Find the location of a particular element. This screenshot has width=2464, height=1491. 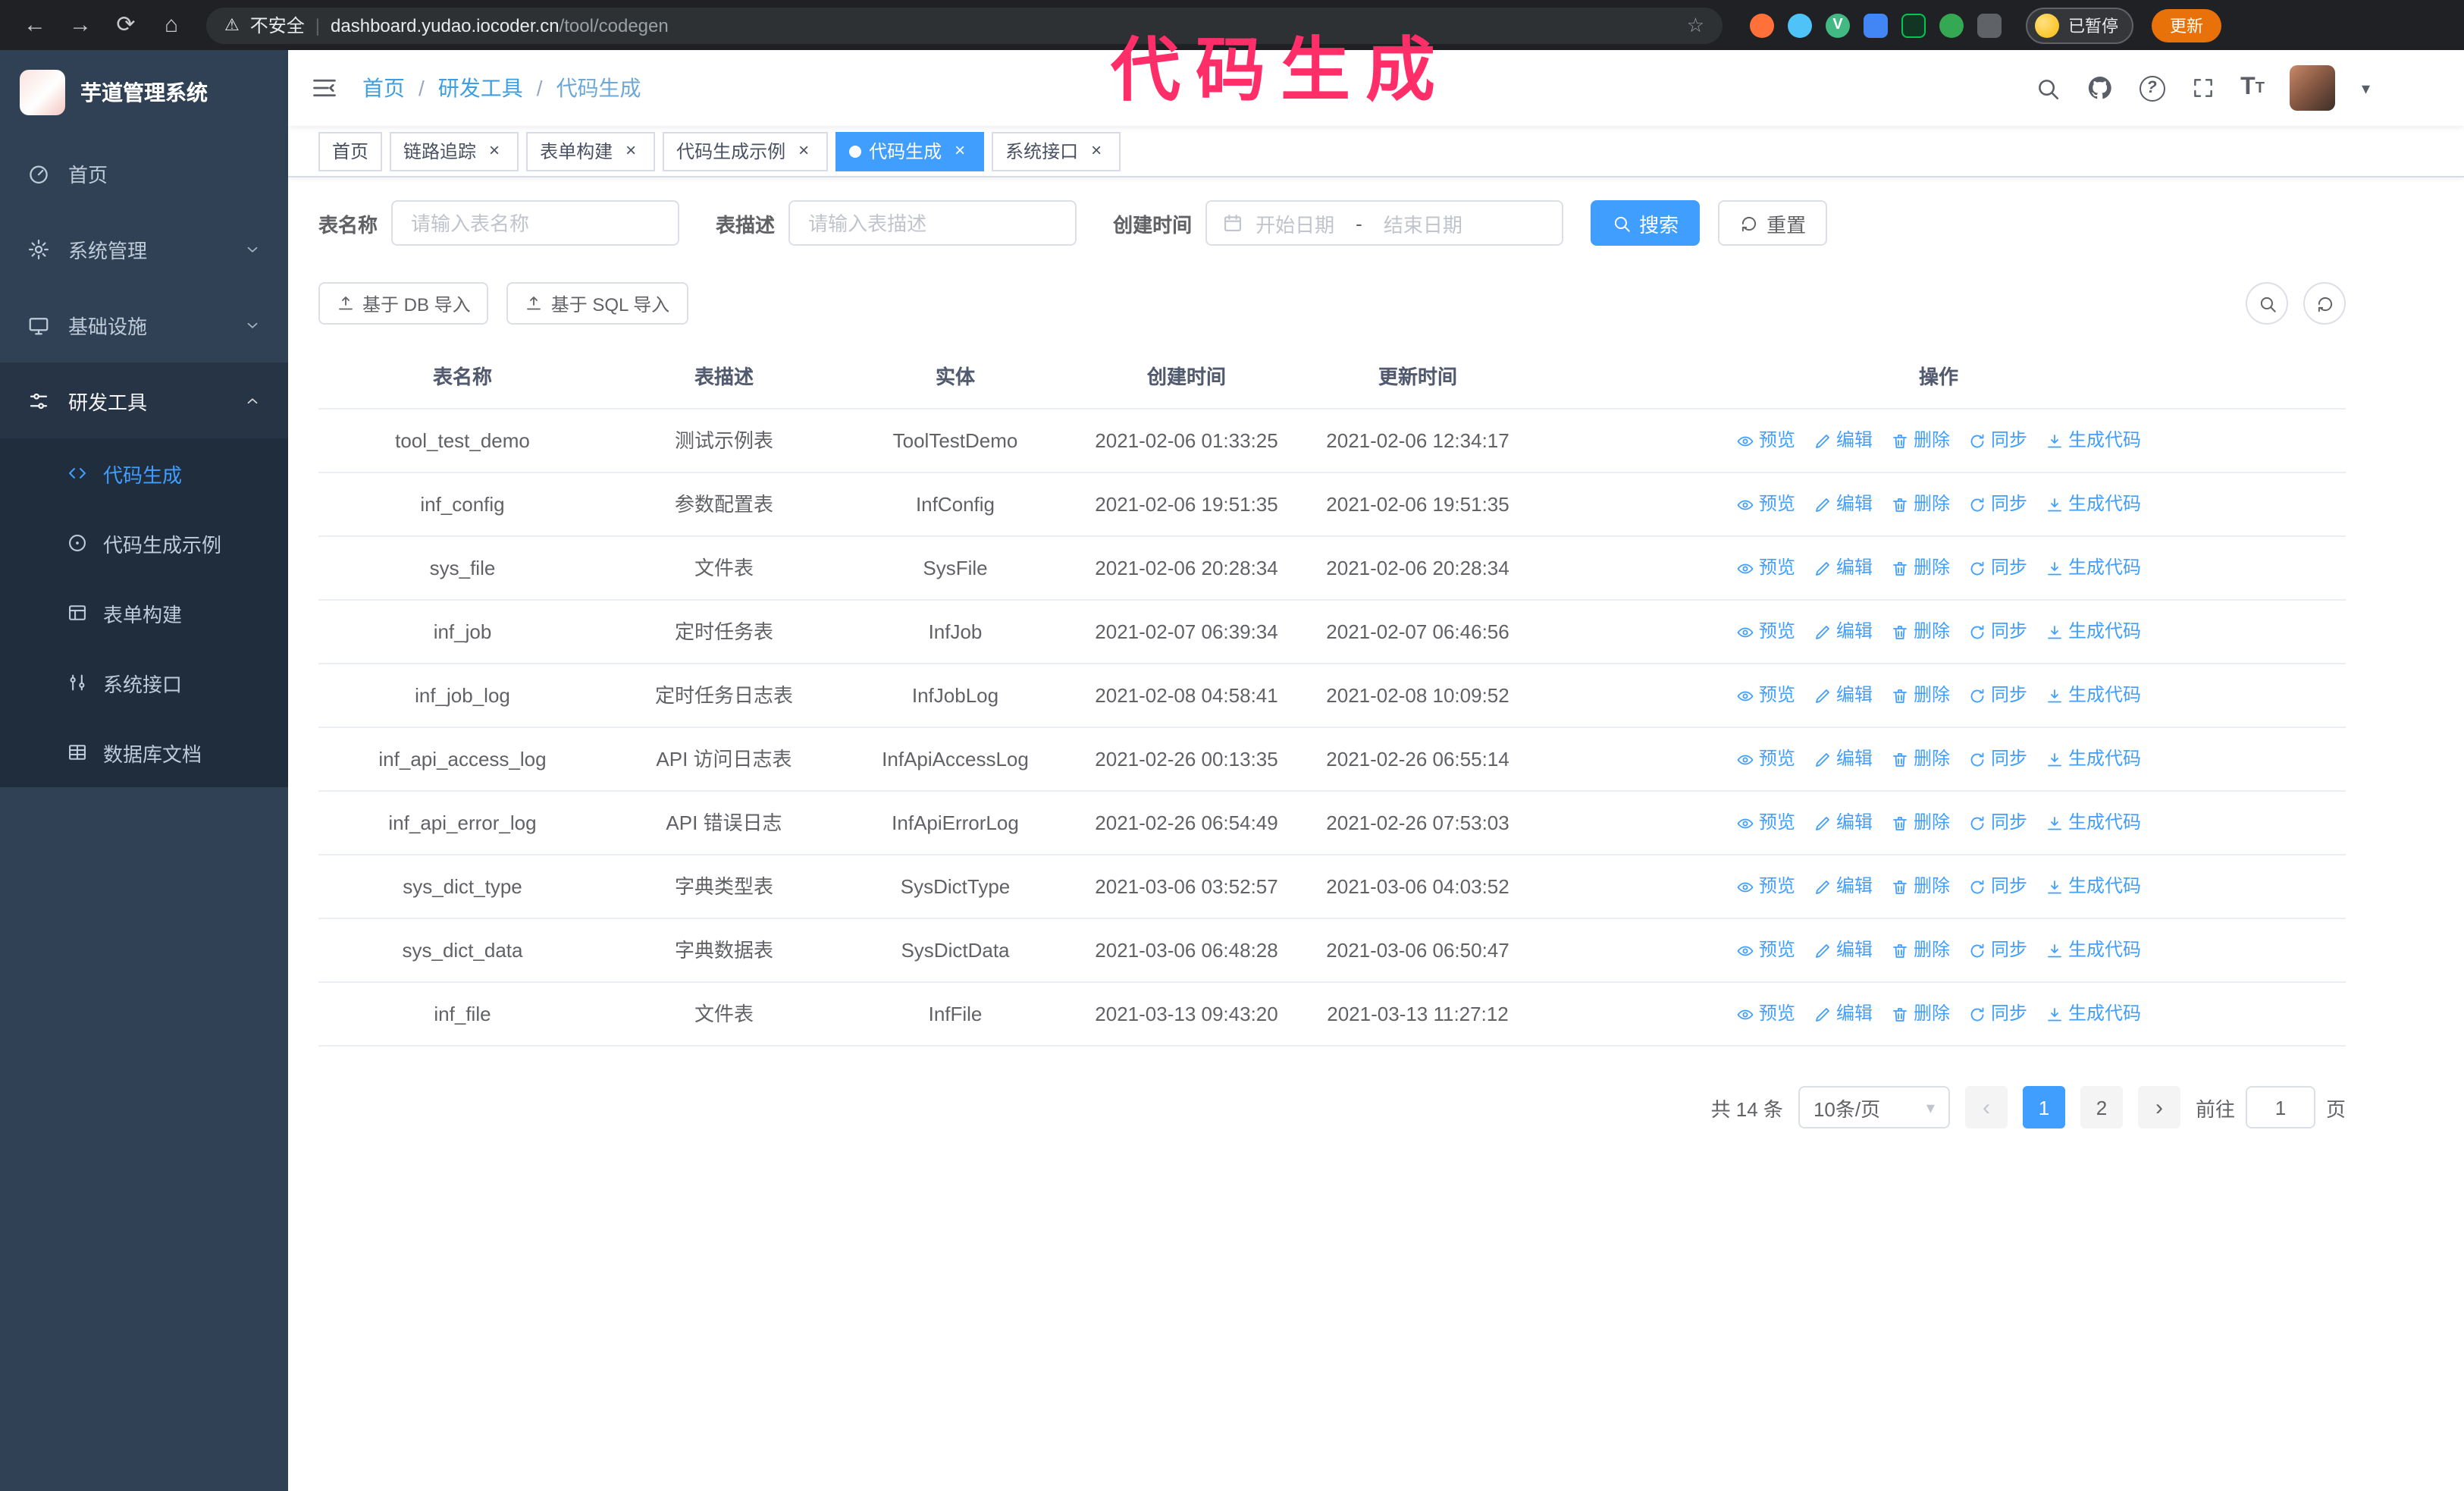

sidebar-subitem-api: 系统接口 is located at coordinates (144, 682).